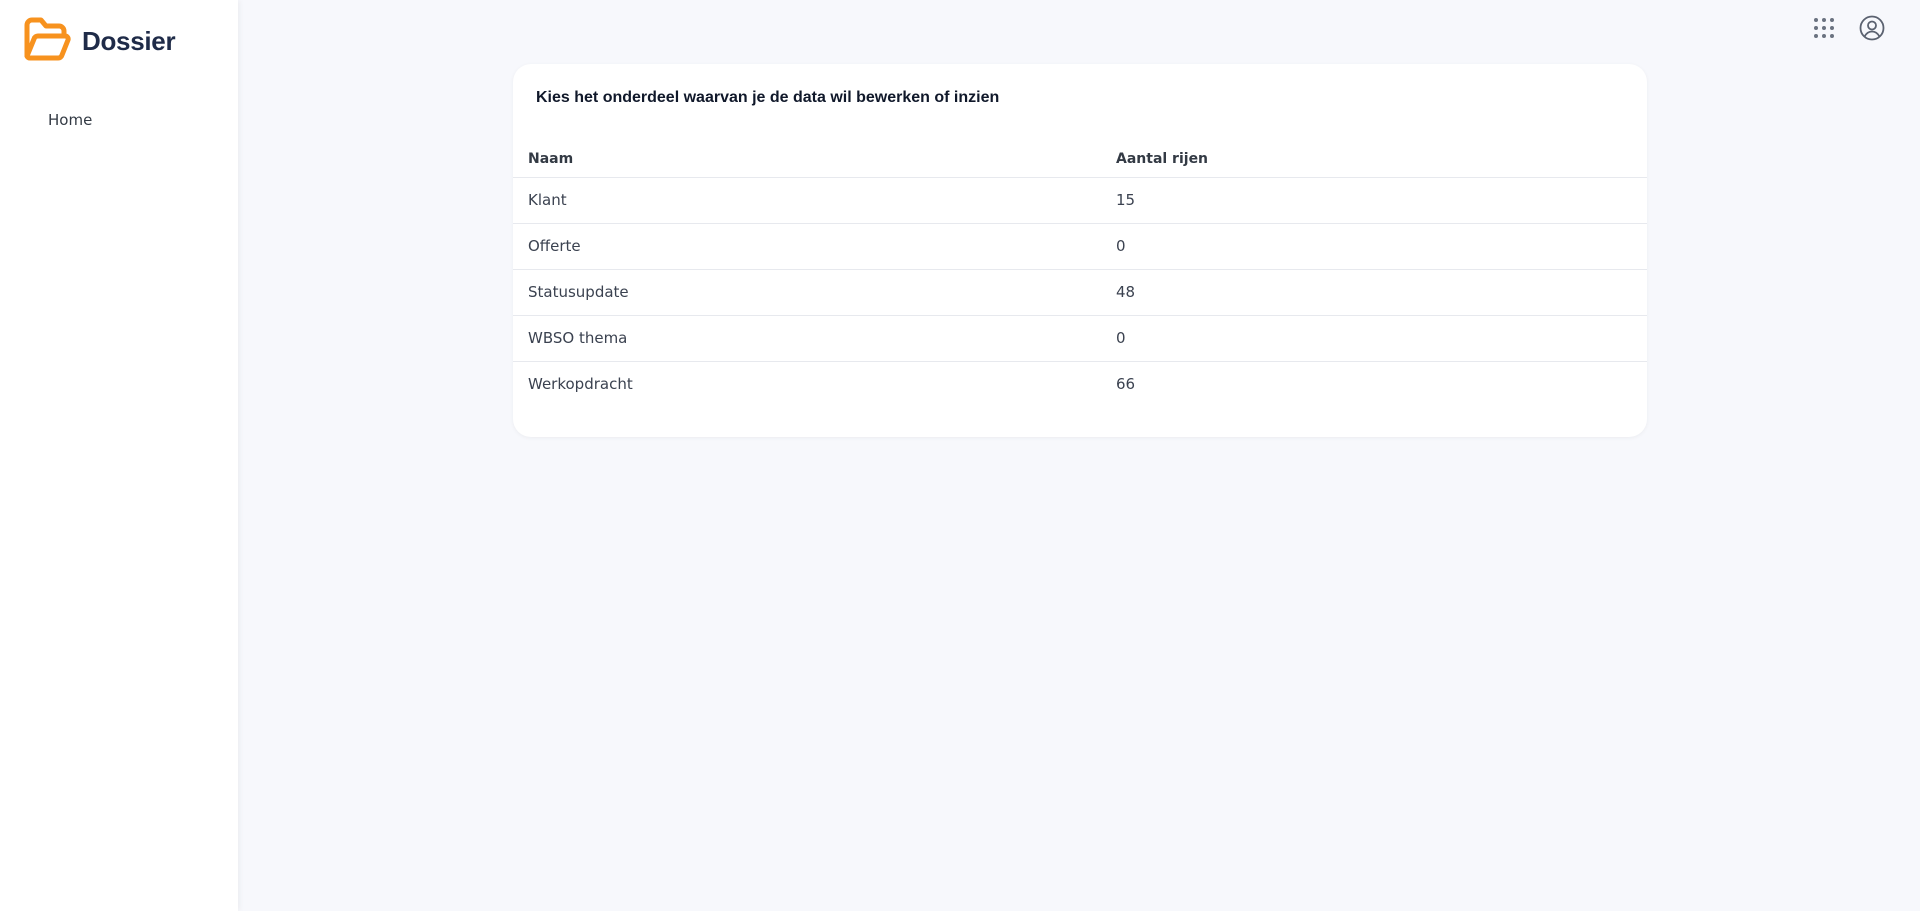 The height and width of the screenshot is (911, 1920). I want to click on column-header-naam: Naam, so click(814, 156).